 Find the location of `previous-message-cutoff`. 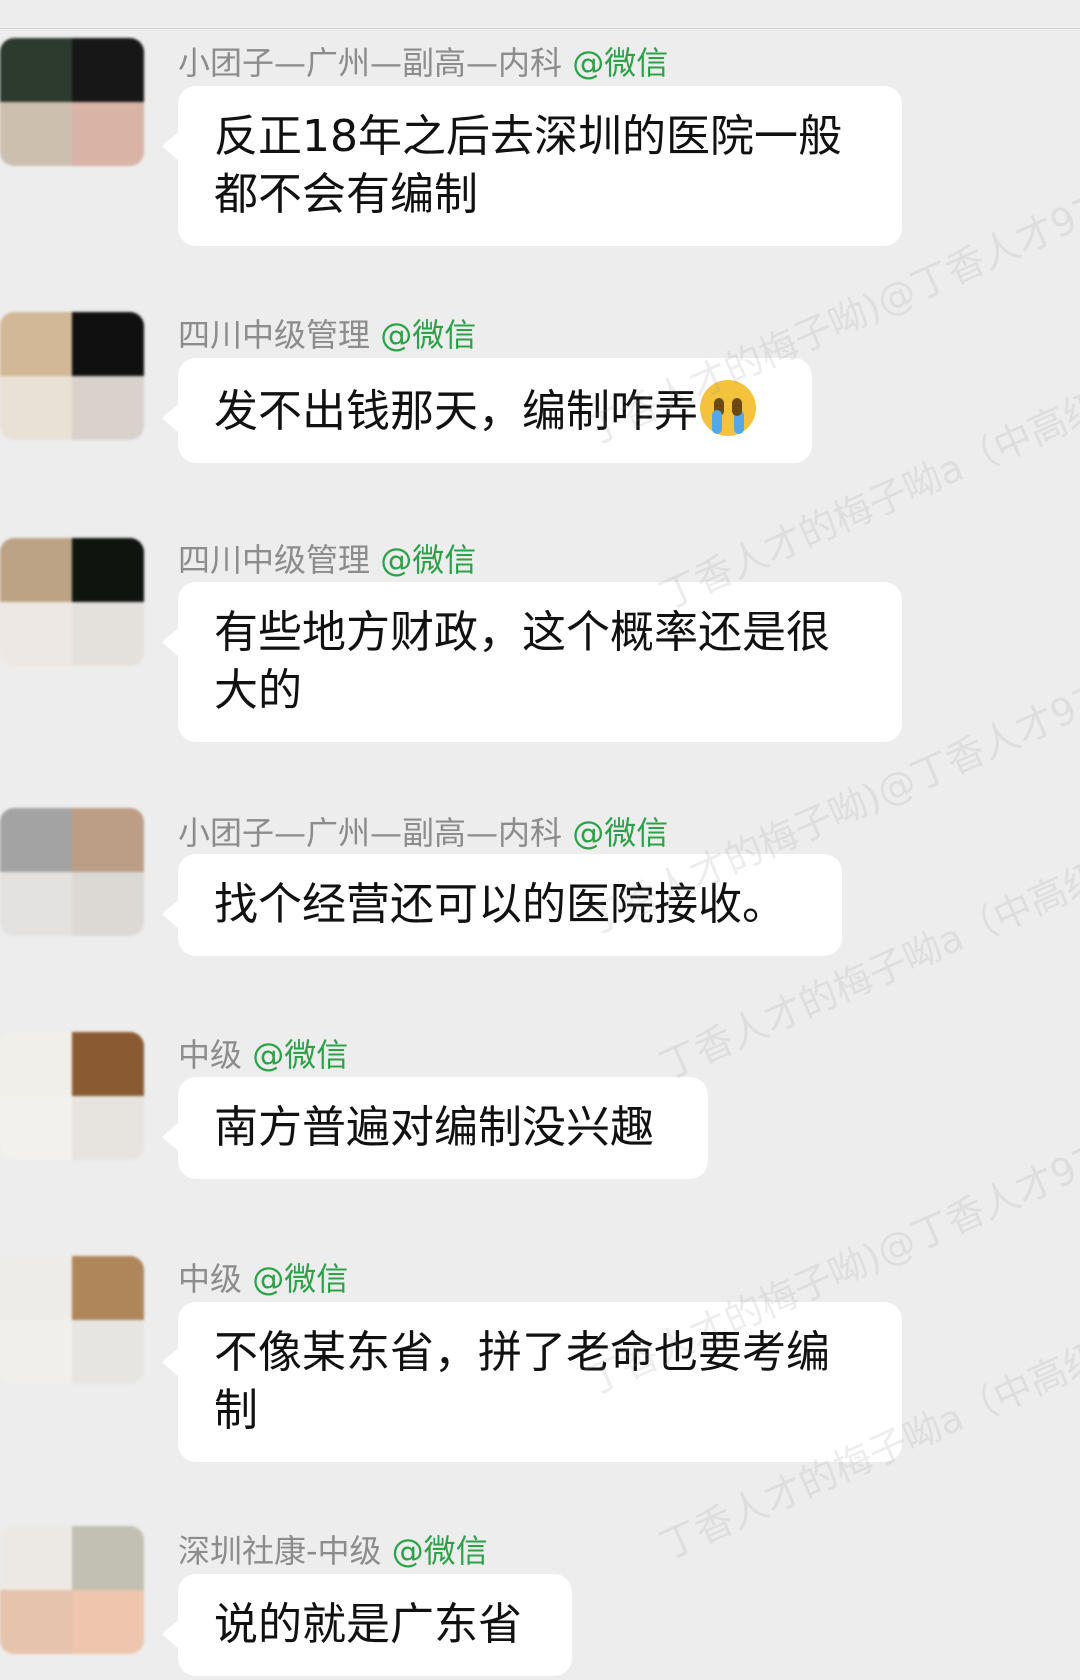

previous-message-cutoff is located at coordinates (540, 14).